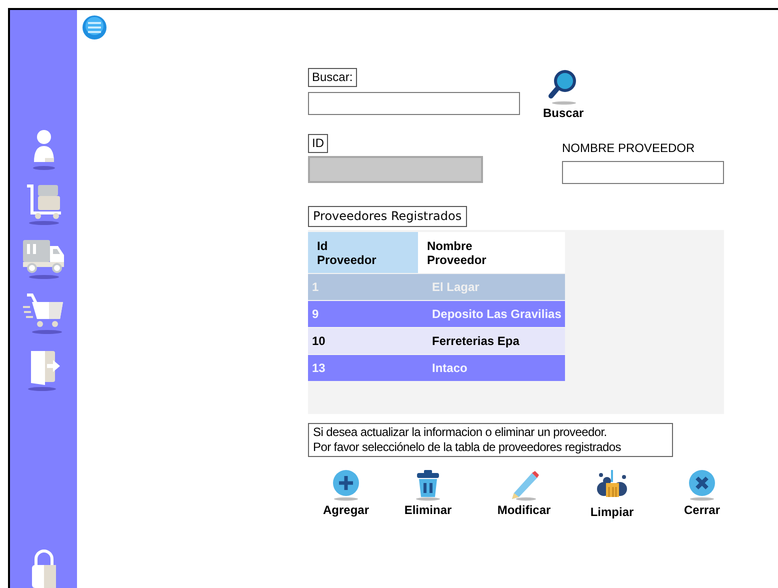 Image resolution: width=778 pixels, height=588 pixels. What do you see at coordinates (363, 287) in the screenshot?
I see `table-cell: 1` at bounding box center [363, 287].